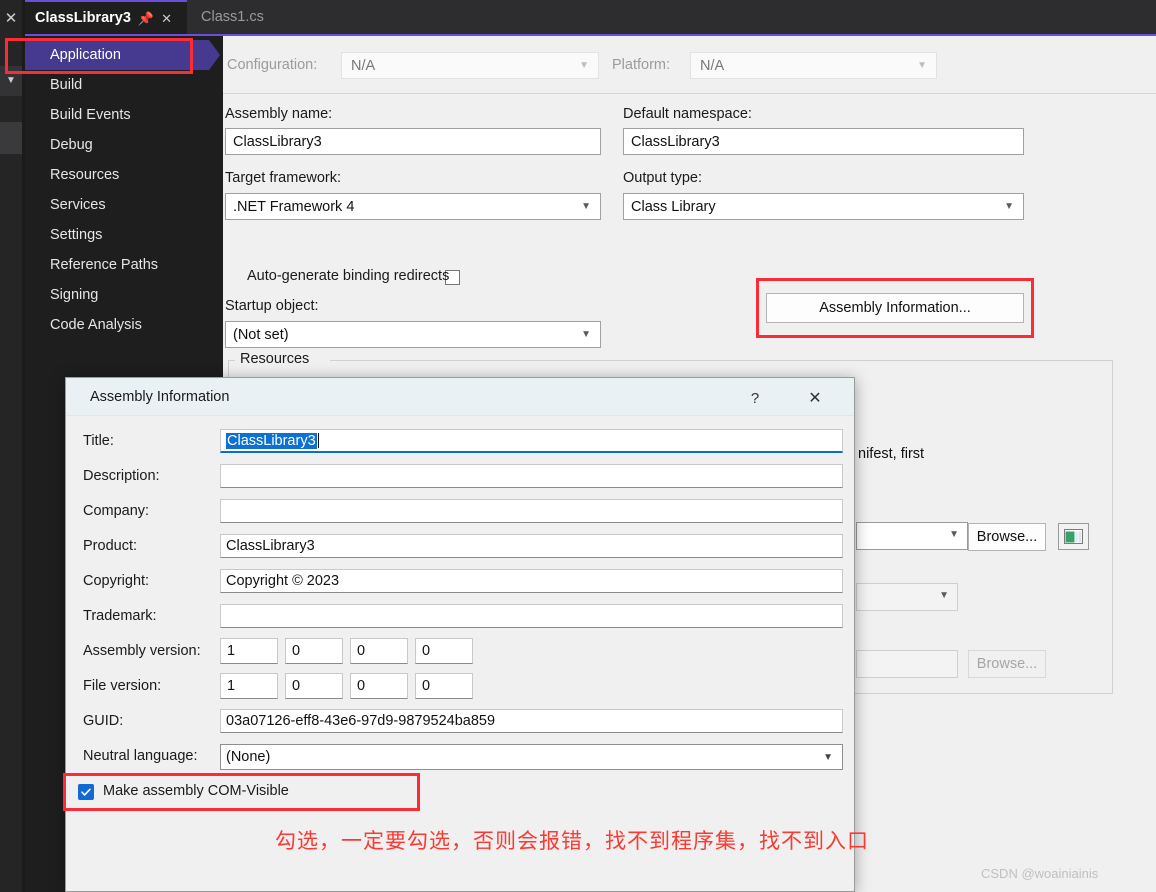 The image size is (1156, 892). I want to click on startup-object-select: (Not set) ▼, so click(413, 334).